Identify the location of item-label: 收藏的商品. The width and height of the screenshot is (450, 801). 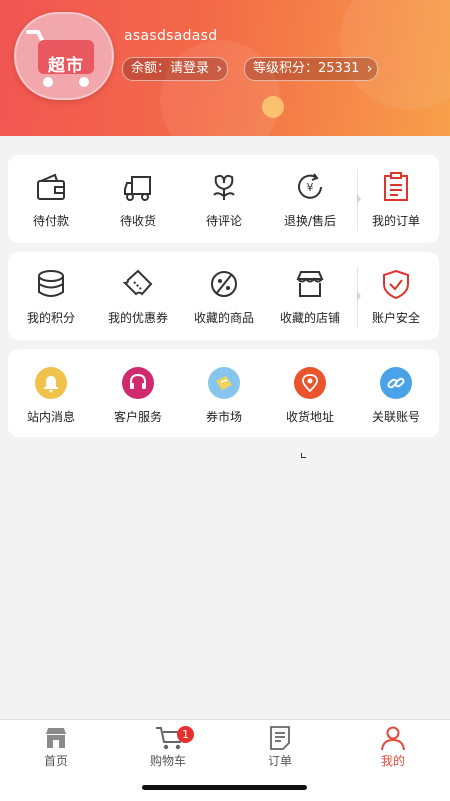
(223, 318).